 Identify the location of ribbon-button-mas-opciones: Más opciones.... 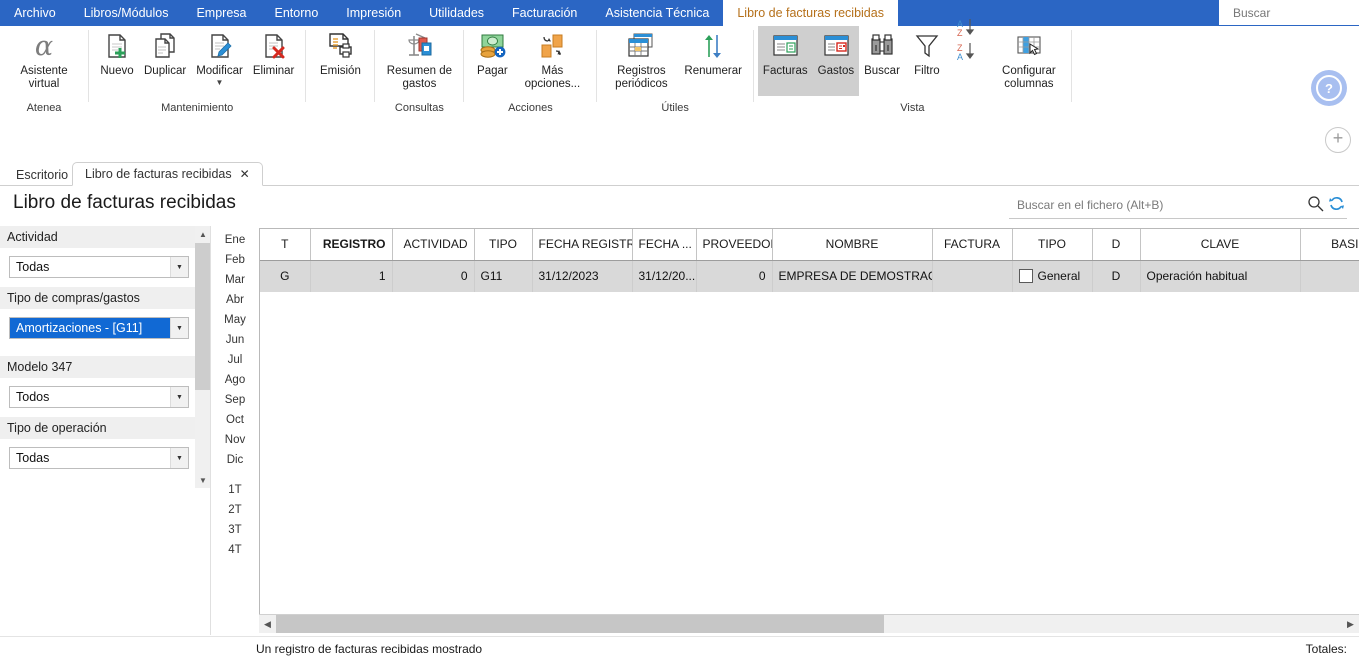
(552, 58).